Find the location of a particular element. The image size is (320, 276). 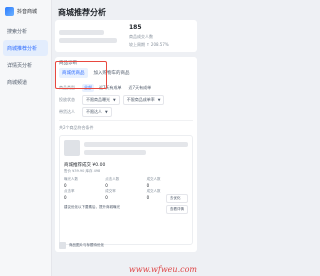

conversion-select: 不限商品成单率 ▼ is located at coordinates (143, 99).